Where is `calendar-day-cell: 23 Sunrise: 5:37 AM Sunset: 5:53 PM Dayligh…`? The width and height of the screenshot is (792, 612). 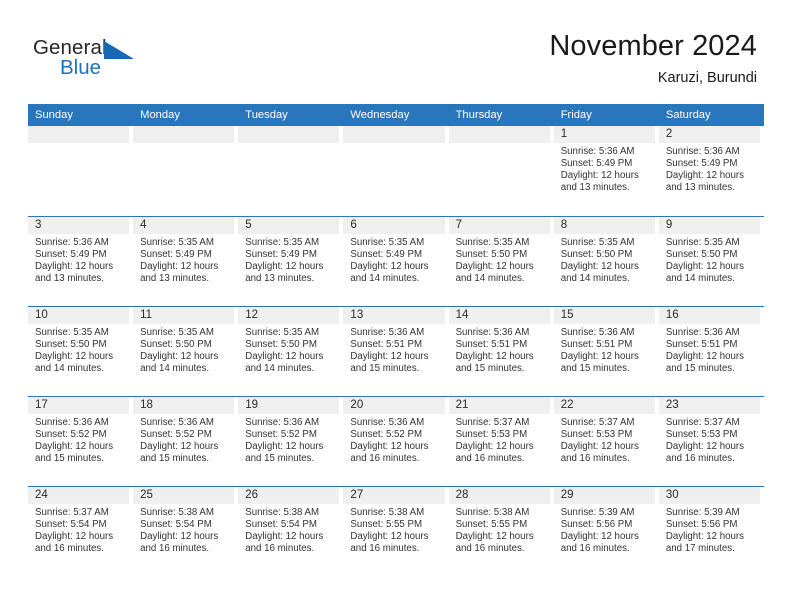
calendar-day-cell: 23 Sunrise: 5:37 AM Sunset: 5:53 PM Dayligh… is located at coordinates (711, 441).